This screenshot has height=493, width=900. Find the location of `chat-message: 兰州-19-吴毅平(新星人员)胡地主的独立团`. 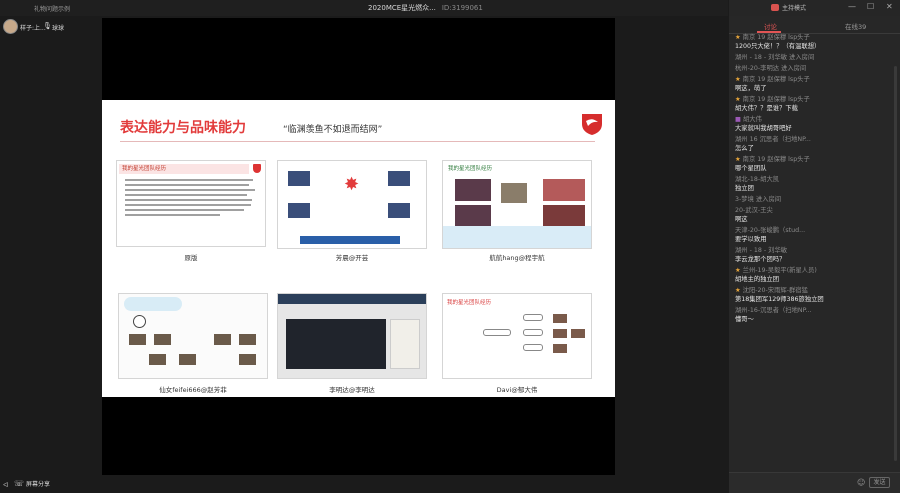

chat-message: 兰州-19-吴毅平(新星人员)胡地主的独立团 is located at coordinates (816, 276).